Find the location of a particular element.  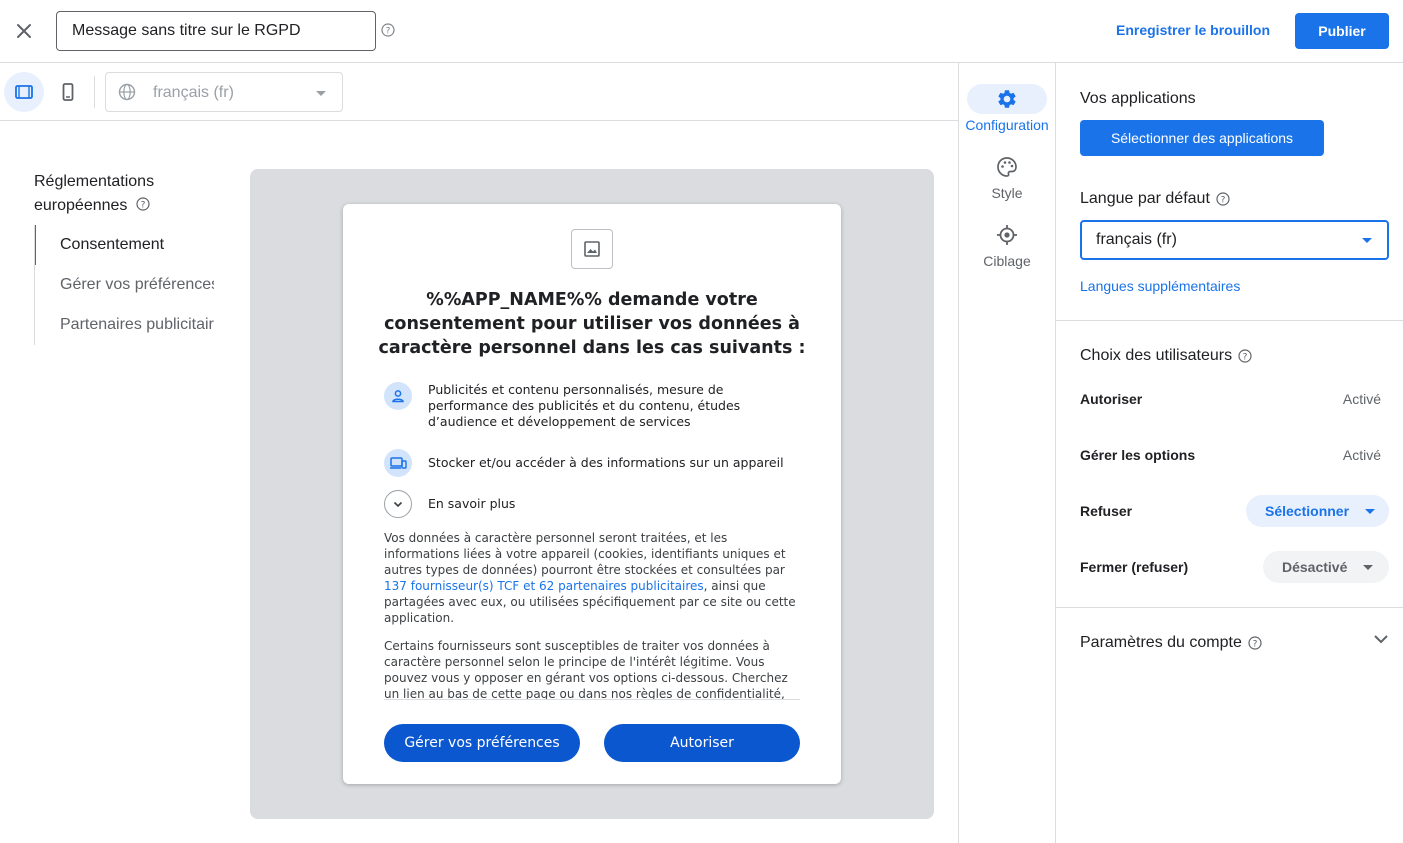

close-icon is located at coordinates (24, 31).